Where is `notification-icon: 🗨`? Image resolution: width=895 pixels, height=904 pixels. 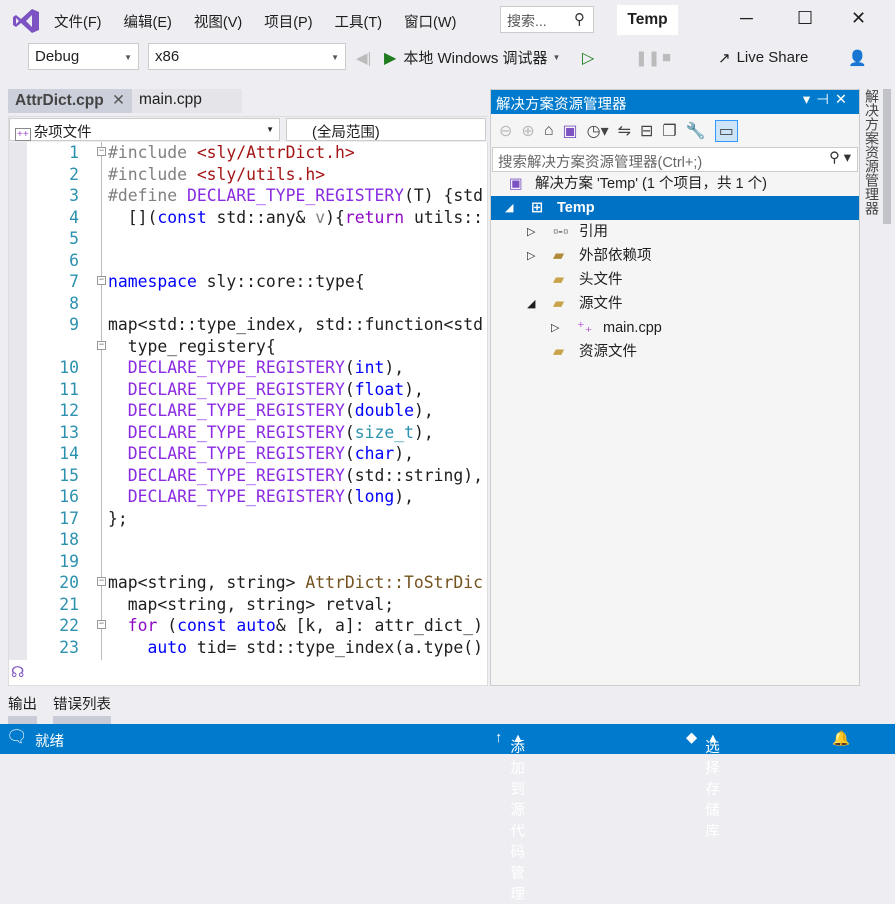
notification-icon: 🗨 is located at coordinates (17, 737).